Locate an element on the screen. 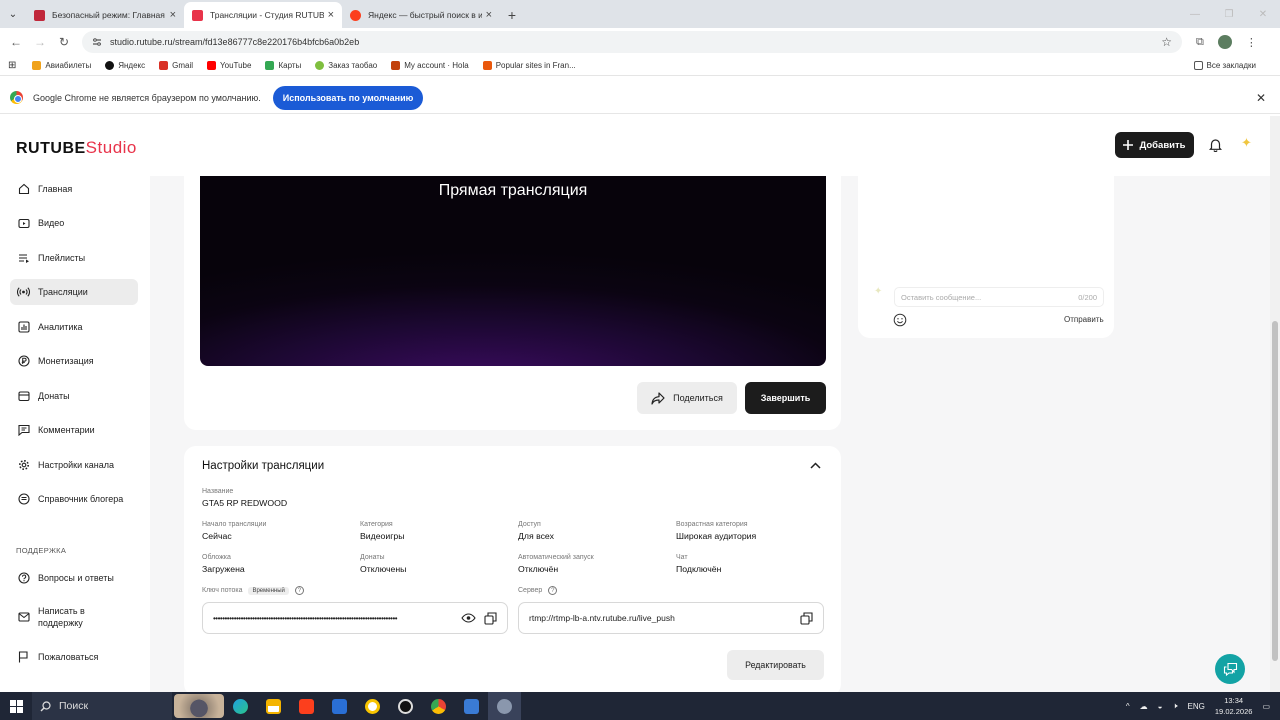 This screenshot has height=720, width=1280. field-name: Название GTA5 RP REDWOOD is located at coordinates (244, 498).